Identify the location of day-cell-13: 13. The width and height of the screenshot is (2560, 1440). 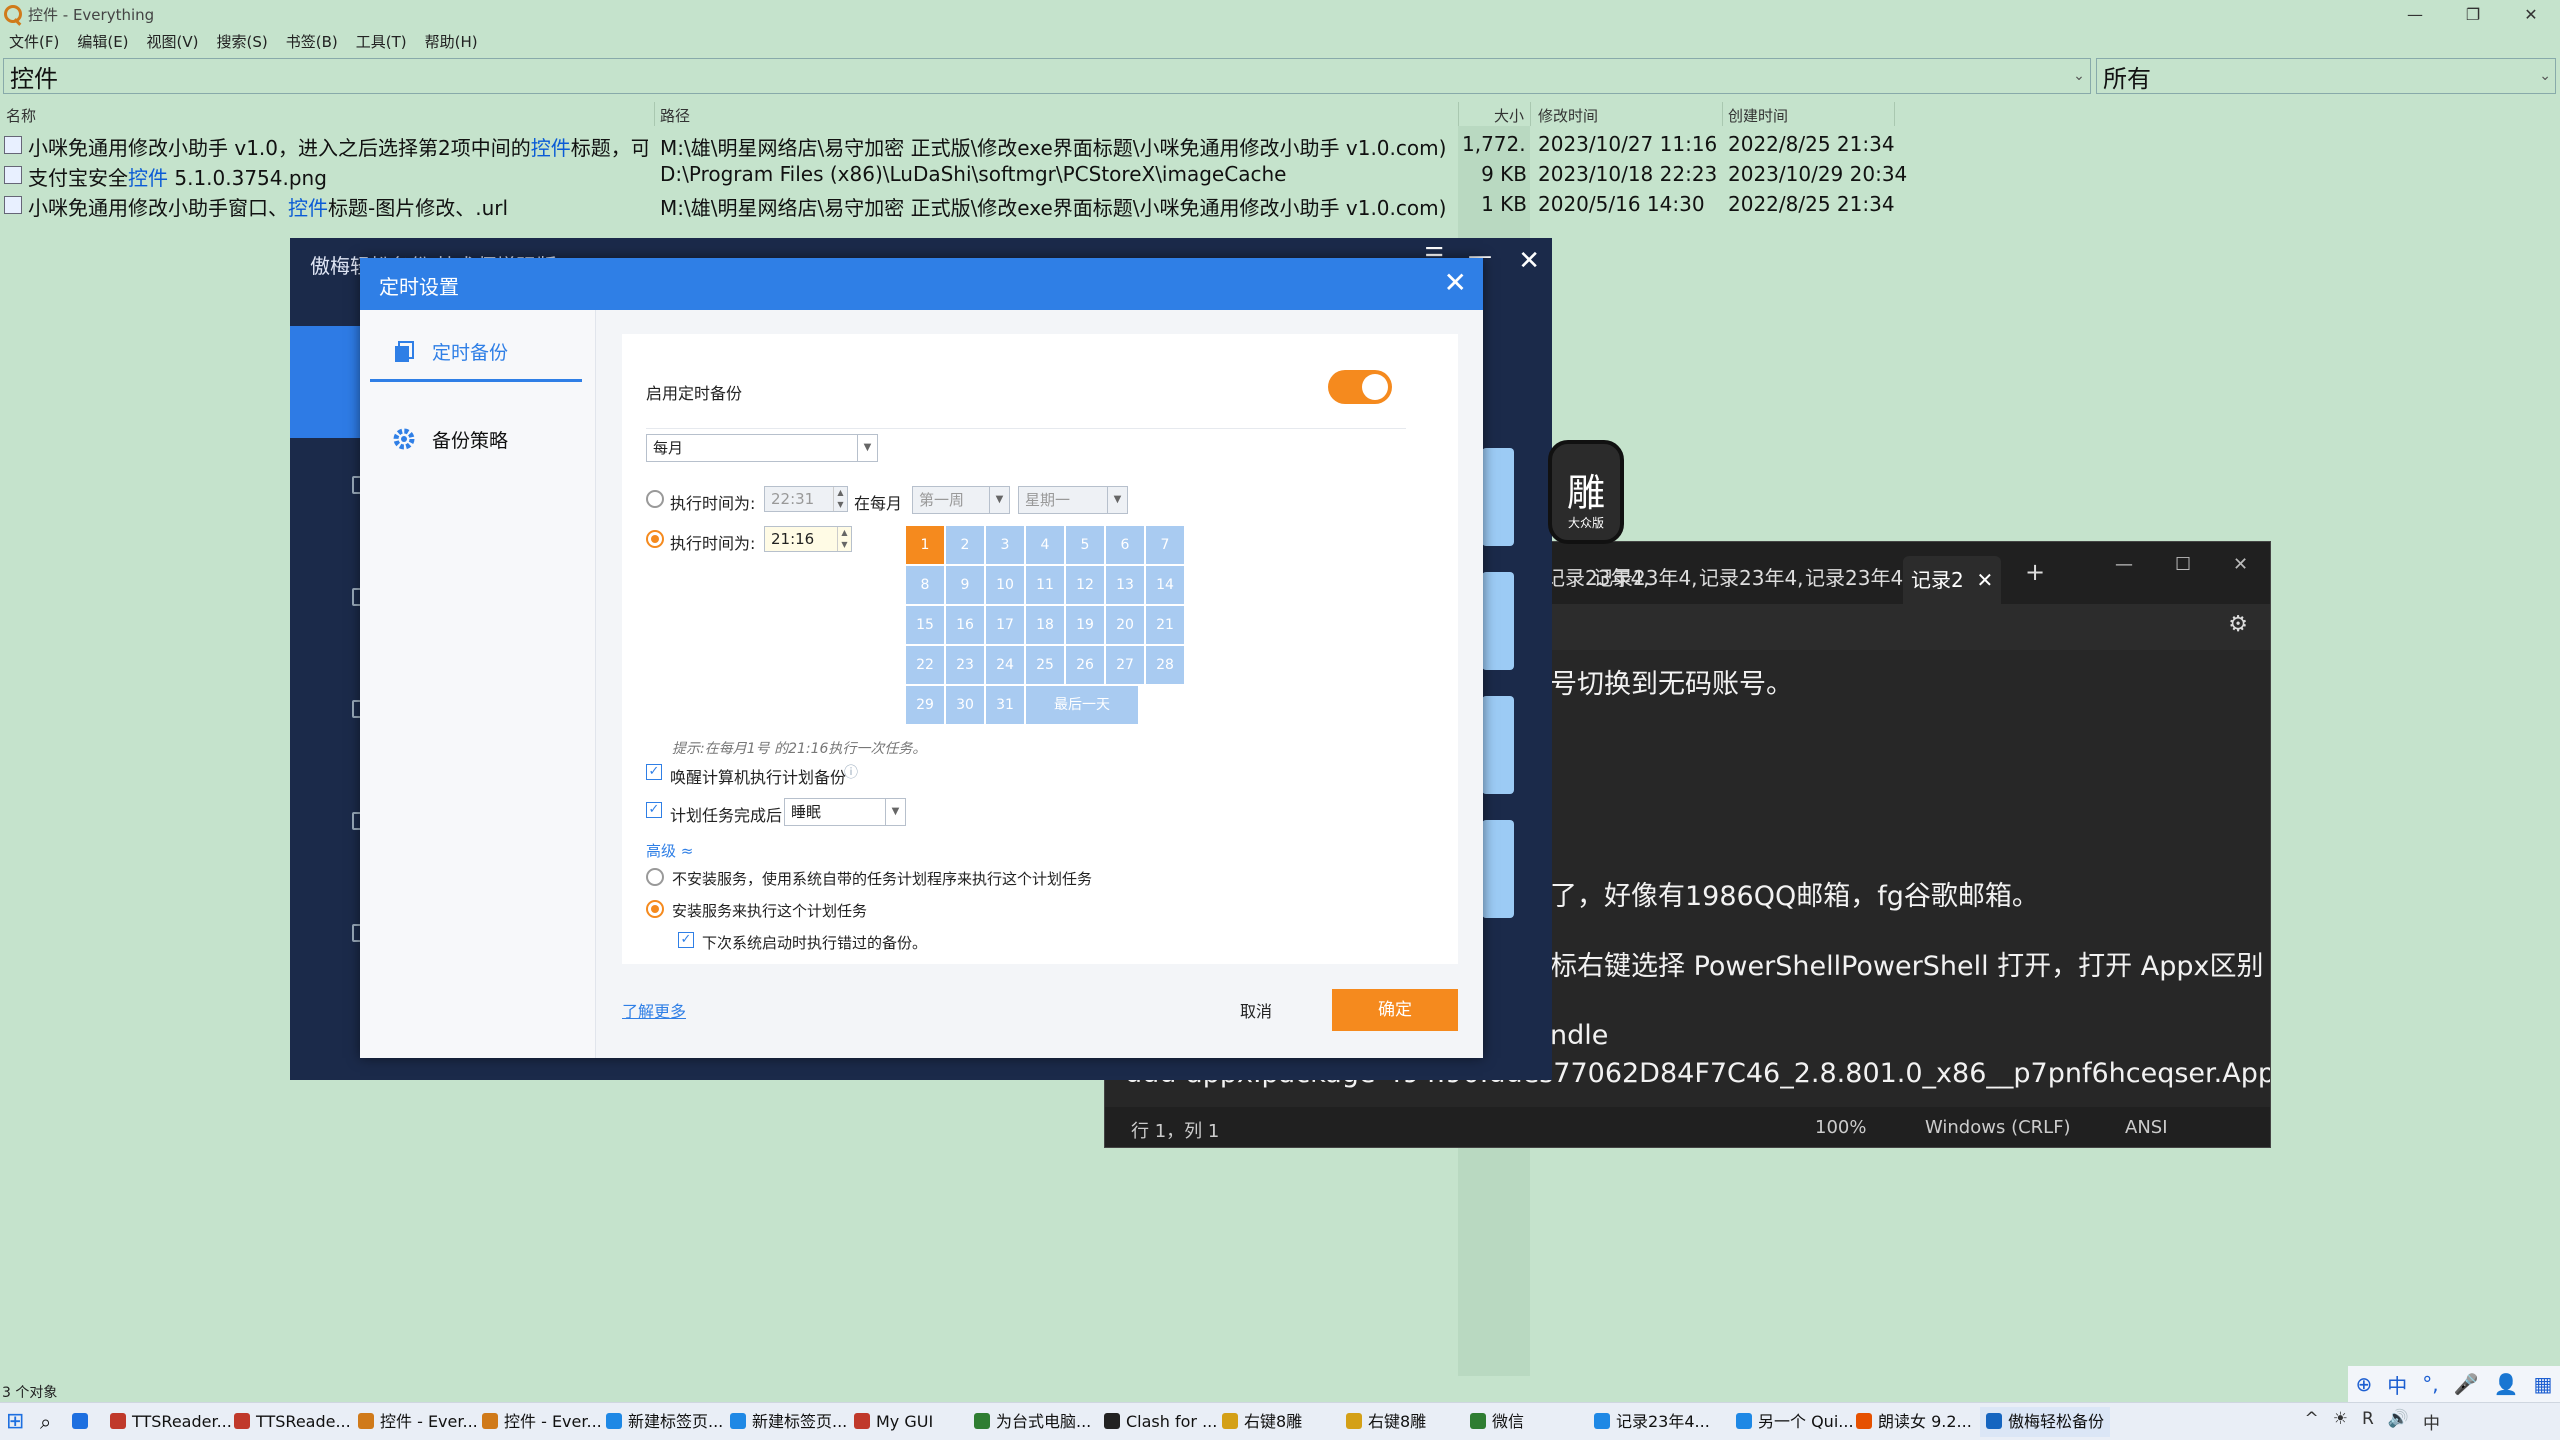
(1125, 585).